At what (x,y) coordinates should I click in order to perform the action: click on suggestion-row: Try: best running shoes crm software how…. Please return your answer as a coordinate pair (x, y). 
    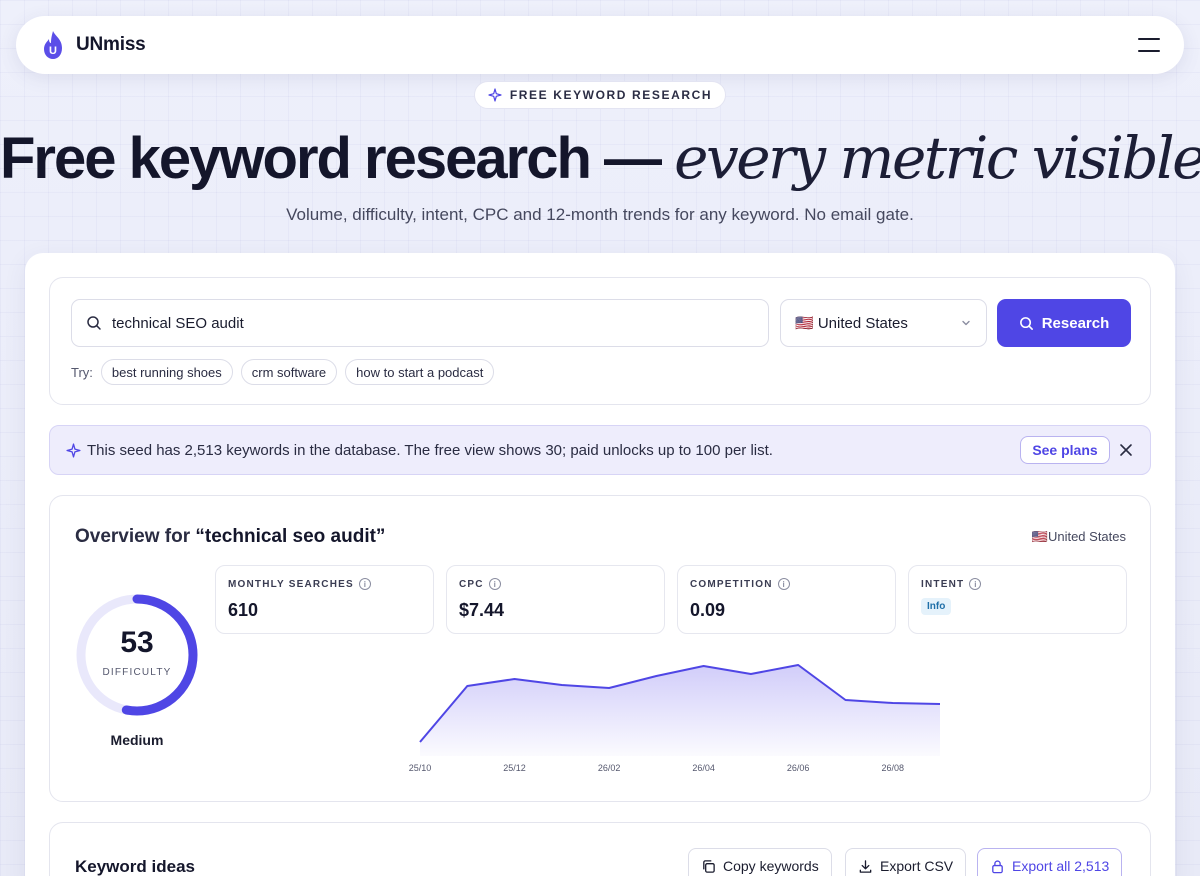
    Looking at the image, I should click on (283, 372).